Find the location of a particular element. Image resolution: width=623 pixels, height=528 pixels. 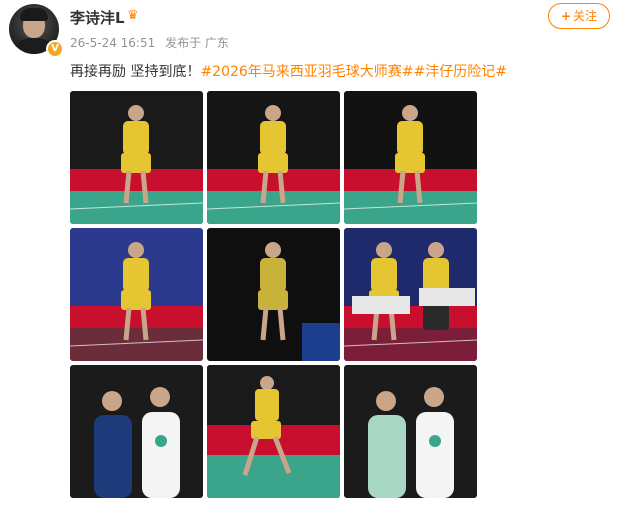

post-text: 再接再励 坚持到底！ is located at coordinates (135, 72).